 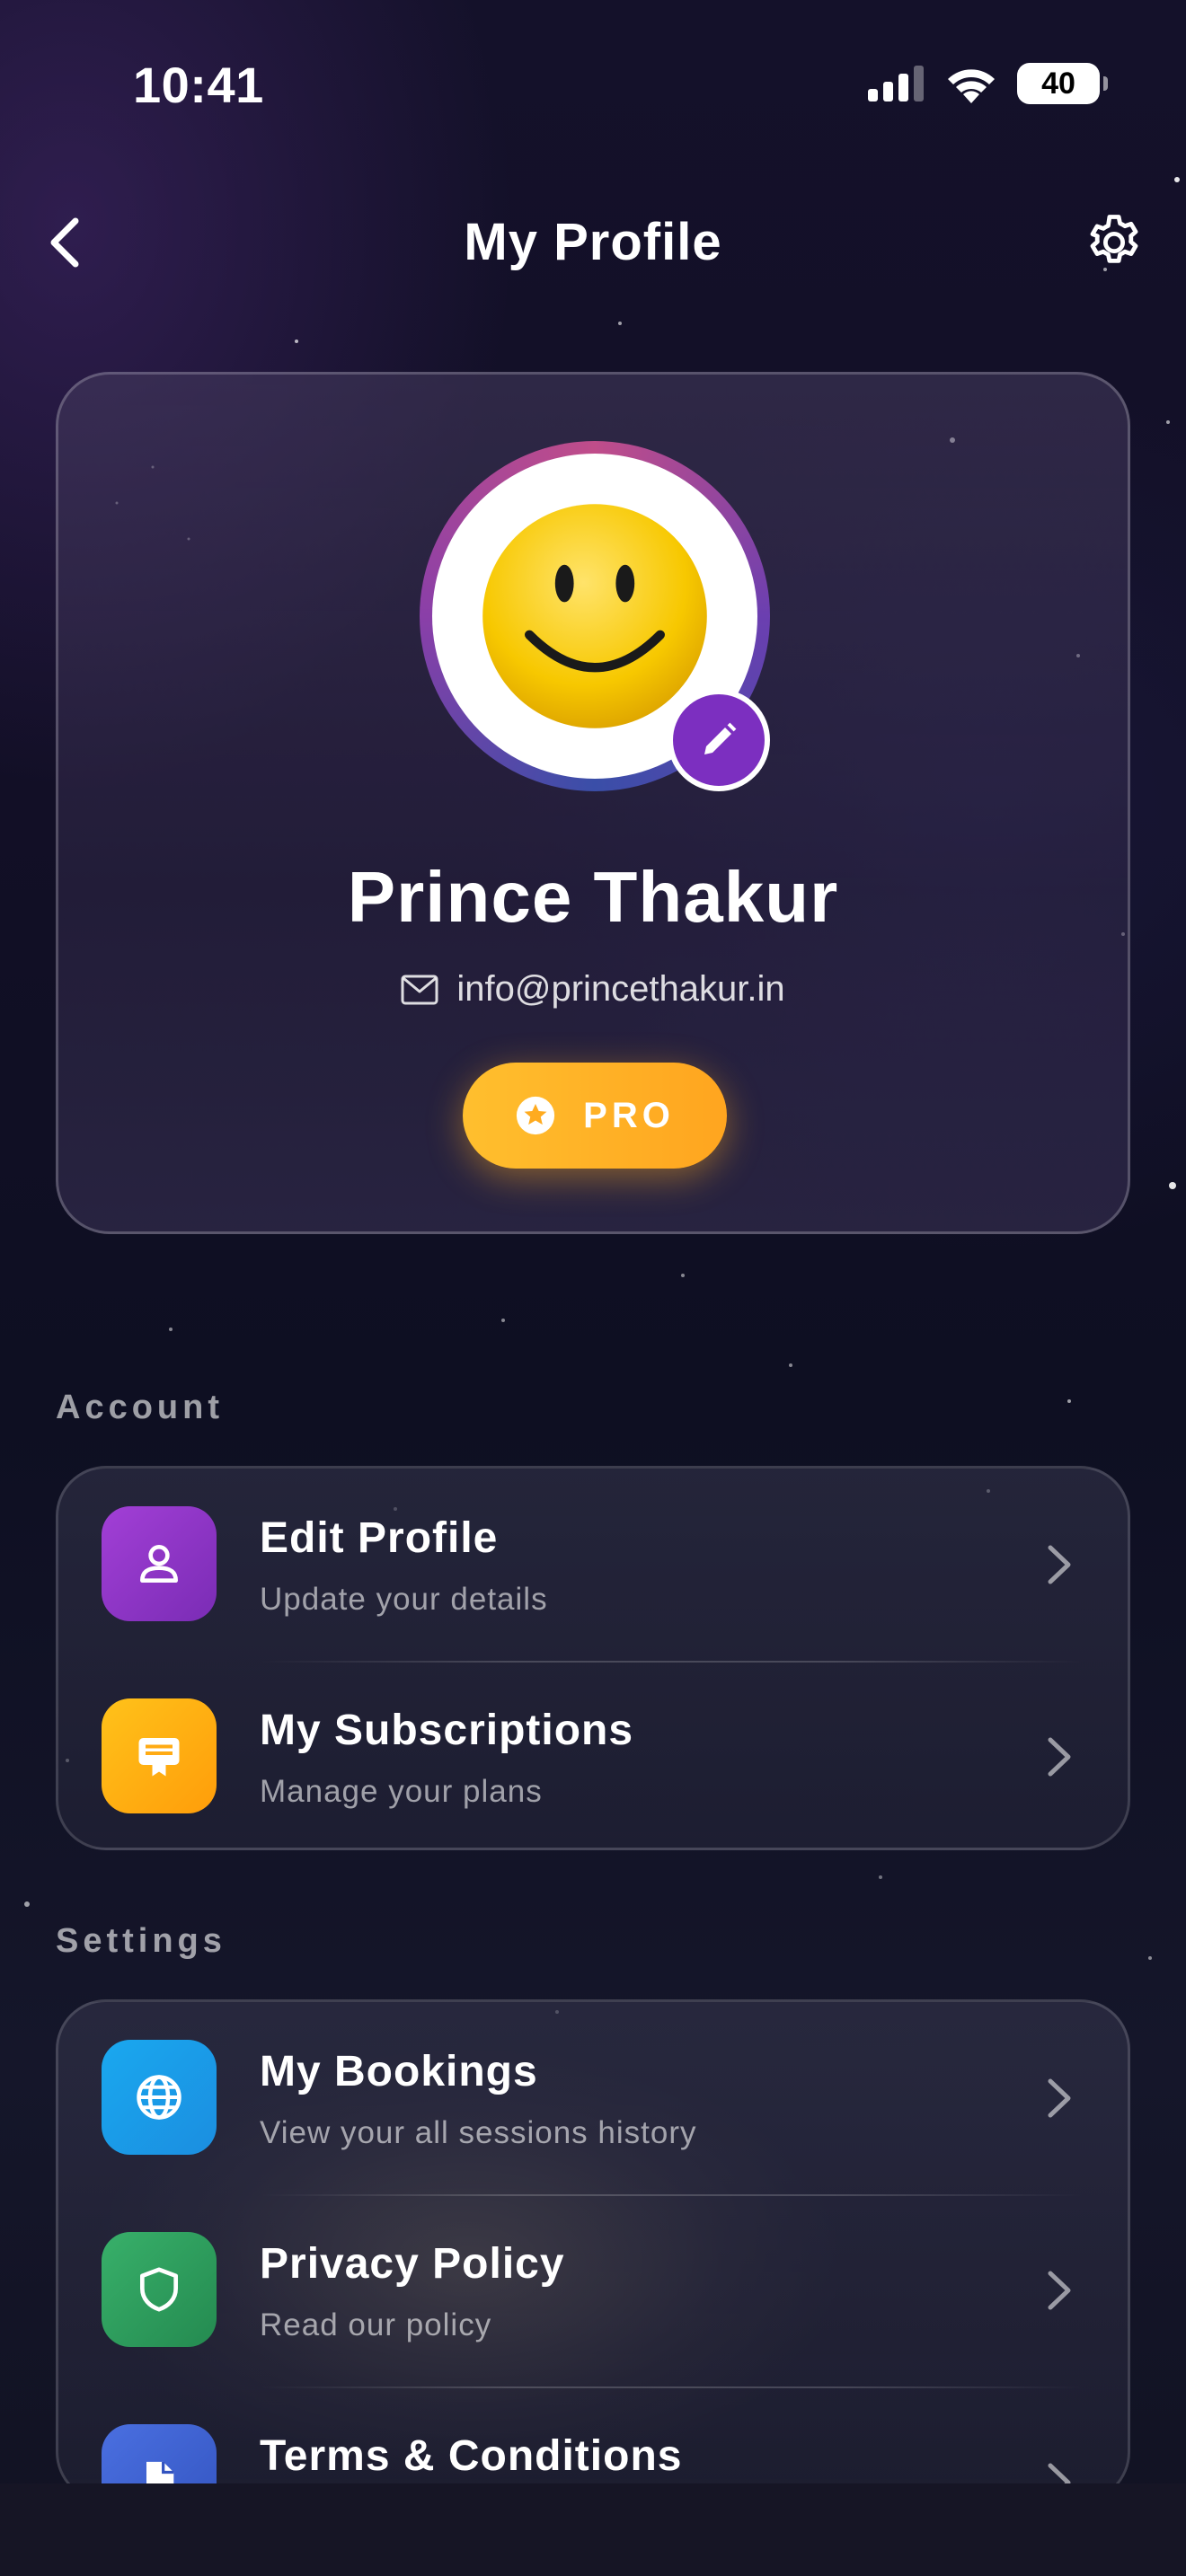 I want to click on battery-indicator: 40, so click(x=1062, y=83).